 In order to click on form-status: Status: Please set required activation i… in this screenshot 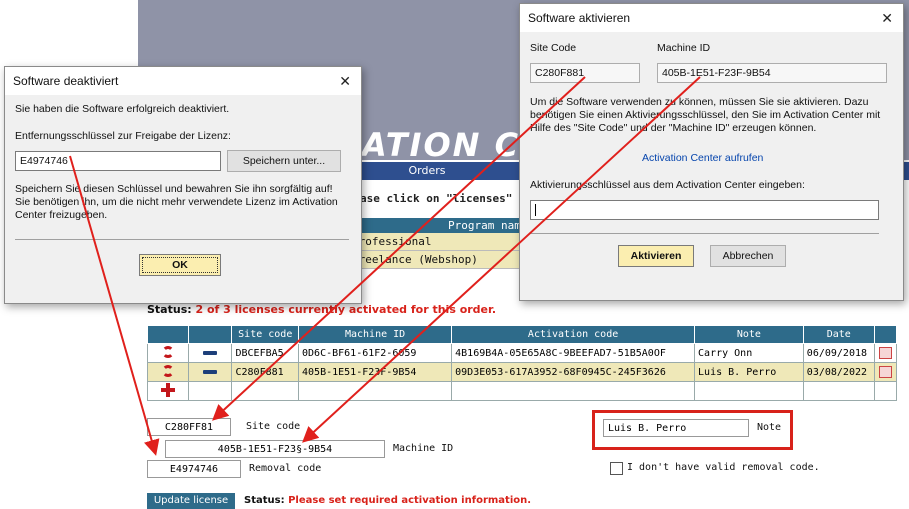, I will do `click(387, 500)`.